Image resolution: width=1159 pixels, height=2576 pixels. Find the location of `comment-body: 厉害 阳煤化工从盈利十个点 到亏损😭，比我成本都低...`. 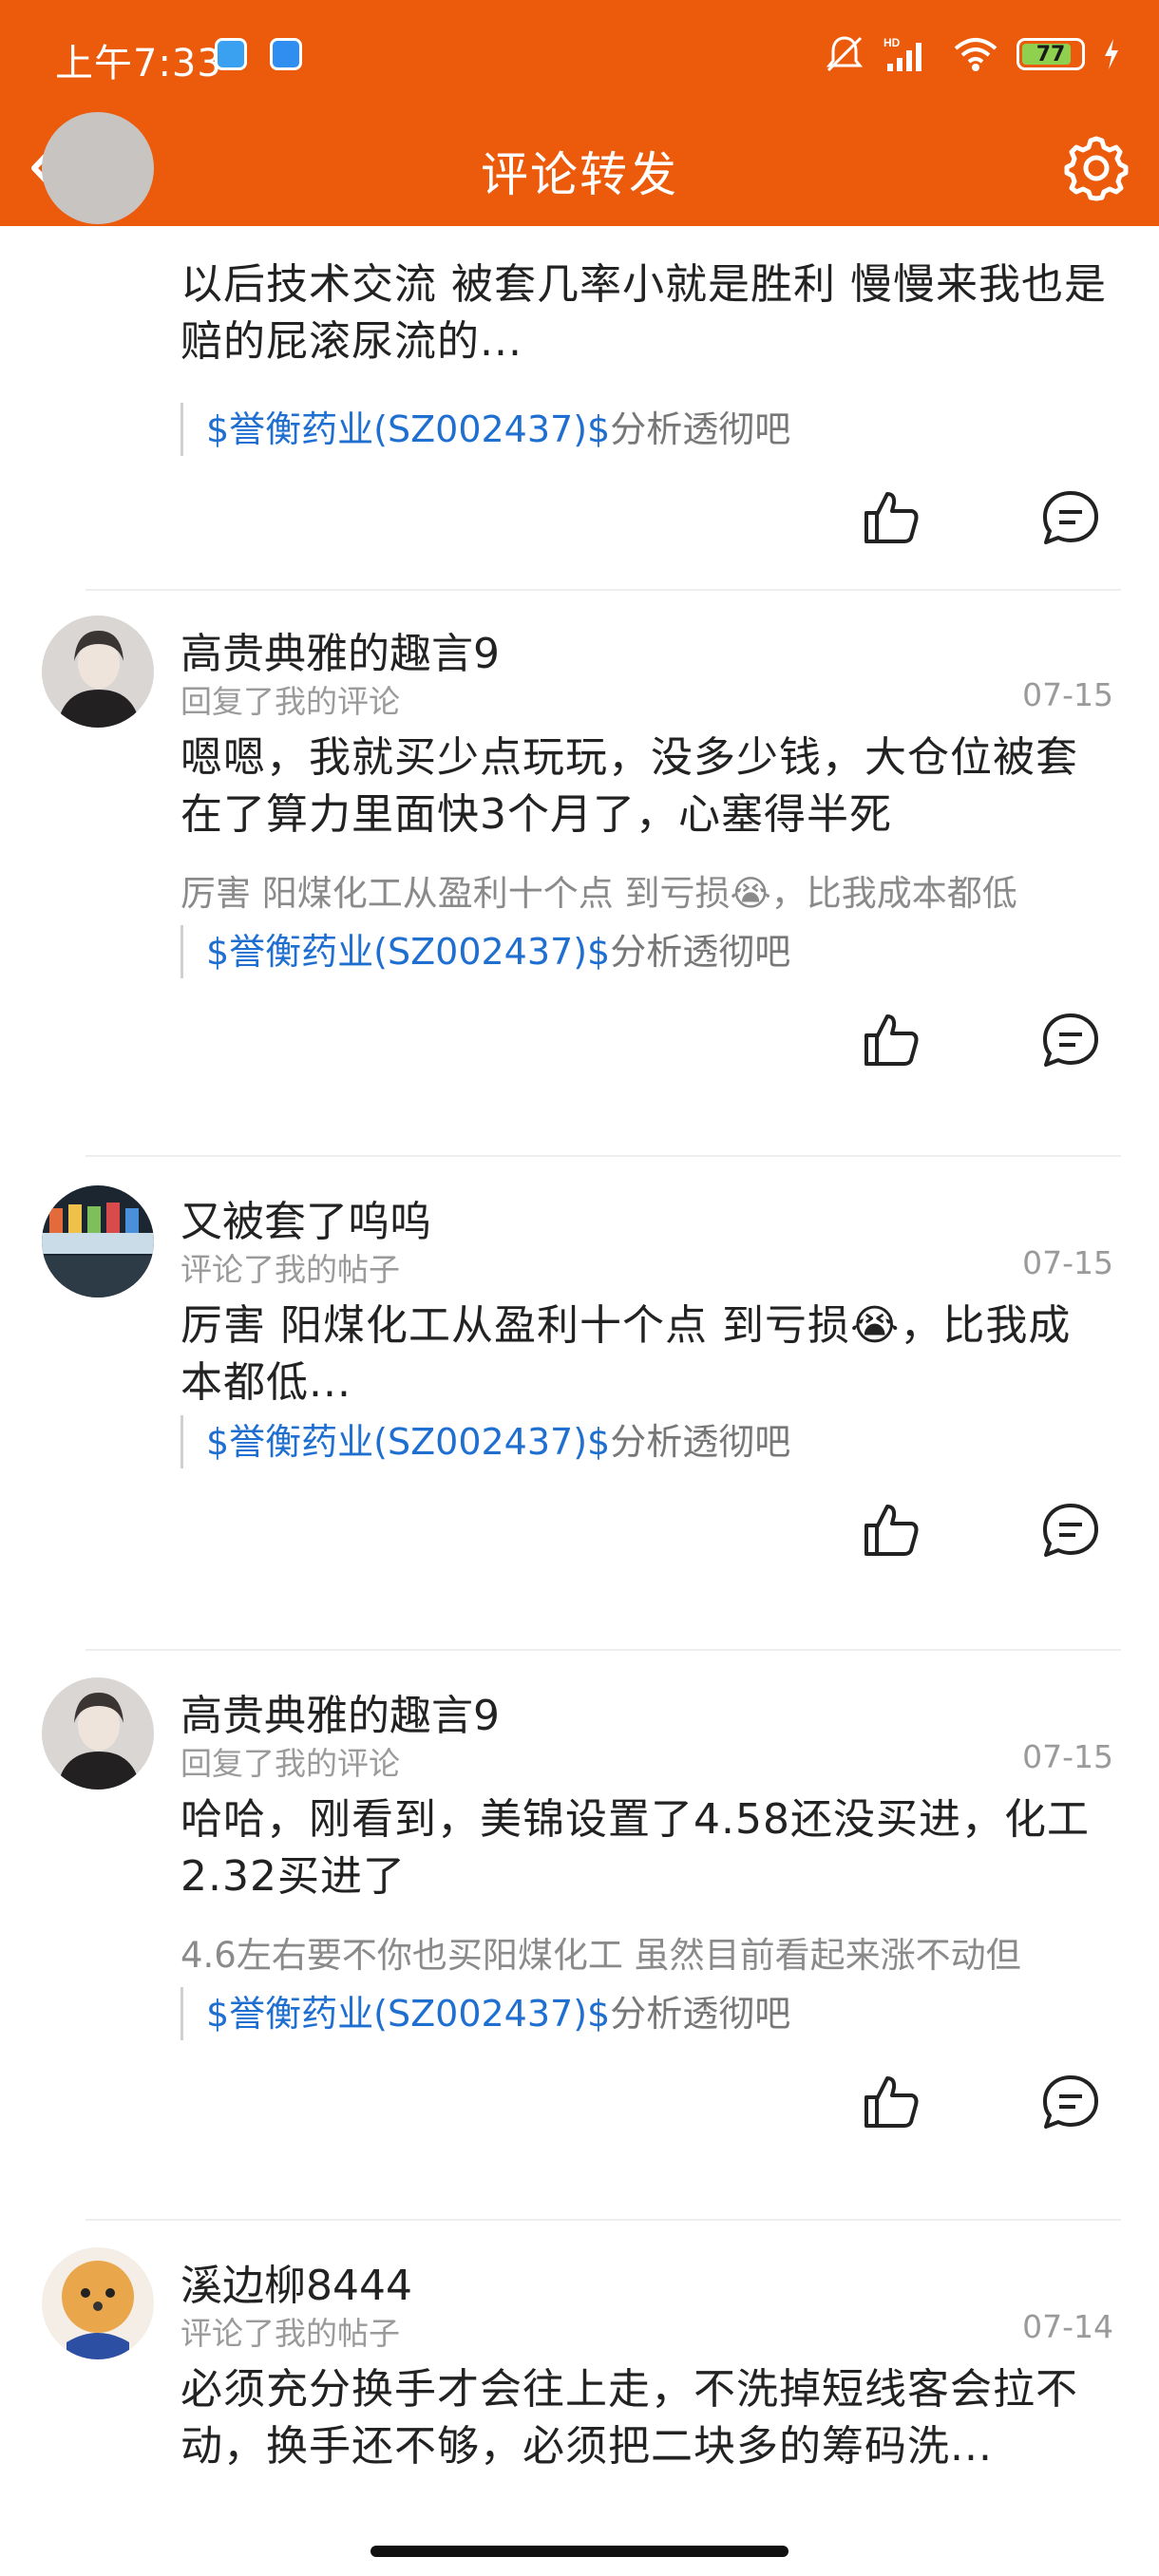

comment-body: 厉害 阳煤化工从盈利十个点 到亏损😭，比我成本都低... is located at coordinates (646, 1354).